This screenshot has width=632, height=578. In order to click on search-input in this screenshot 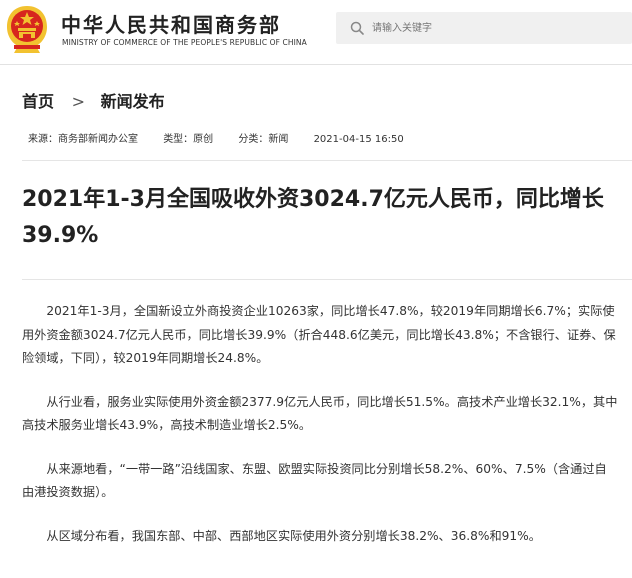, I will do `click(497, 28)`.